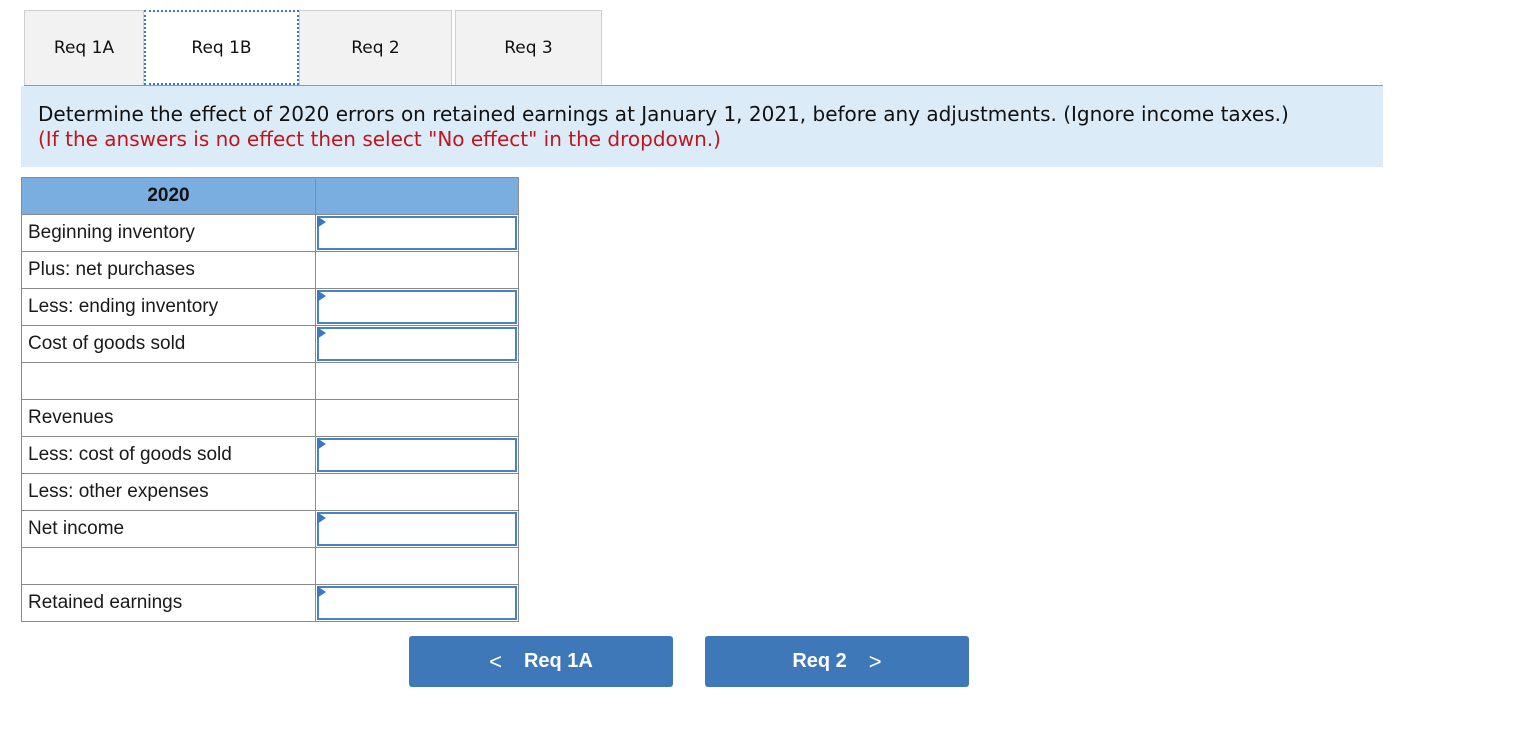 The width and height of the screenshot is (1538, 750). I want to click on next-req-button: Req 2 >, so click(837, 661).